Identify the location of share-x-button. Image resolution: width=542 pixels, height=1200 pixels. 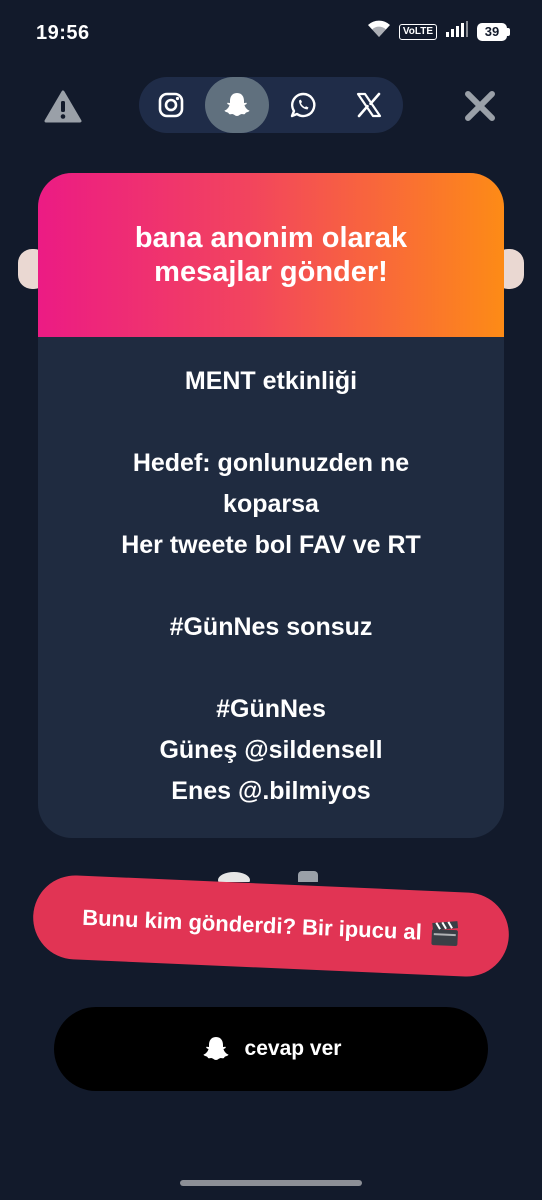
(369, 105).